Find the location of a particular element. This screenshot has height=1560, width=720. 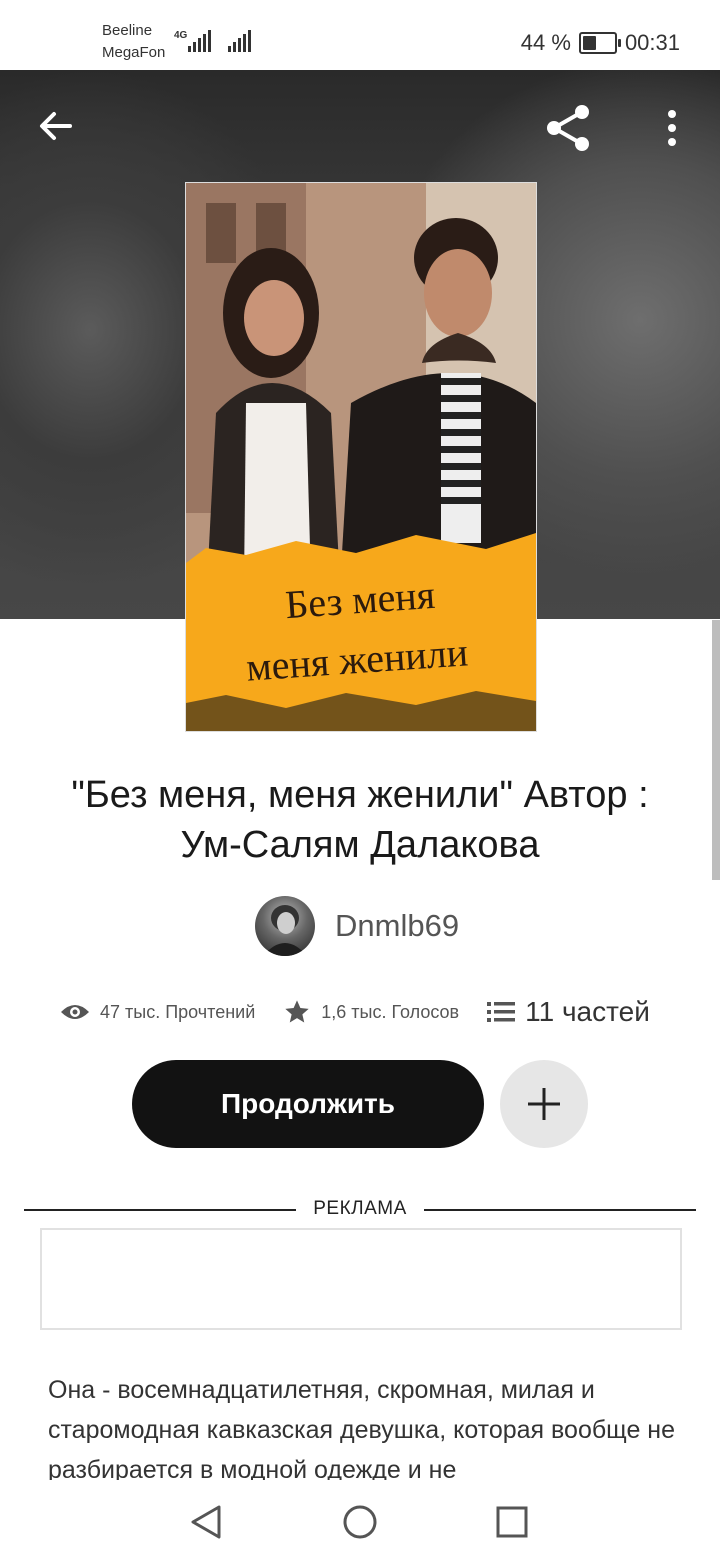

votes-count: 1,6 тыс. Голосов is located at coordinates (390, 1011).